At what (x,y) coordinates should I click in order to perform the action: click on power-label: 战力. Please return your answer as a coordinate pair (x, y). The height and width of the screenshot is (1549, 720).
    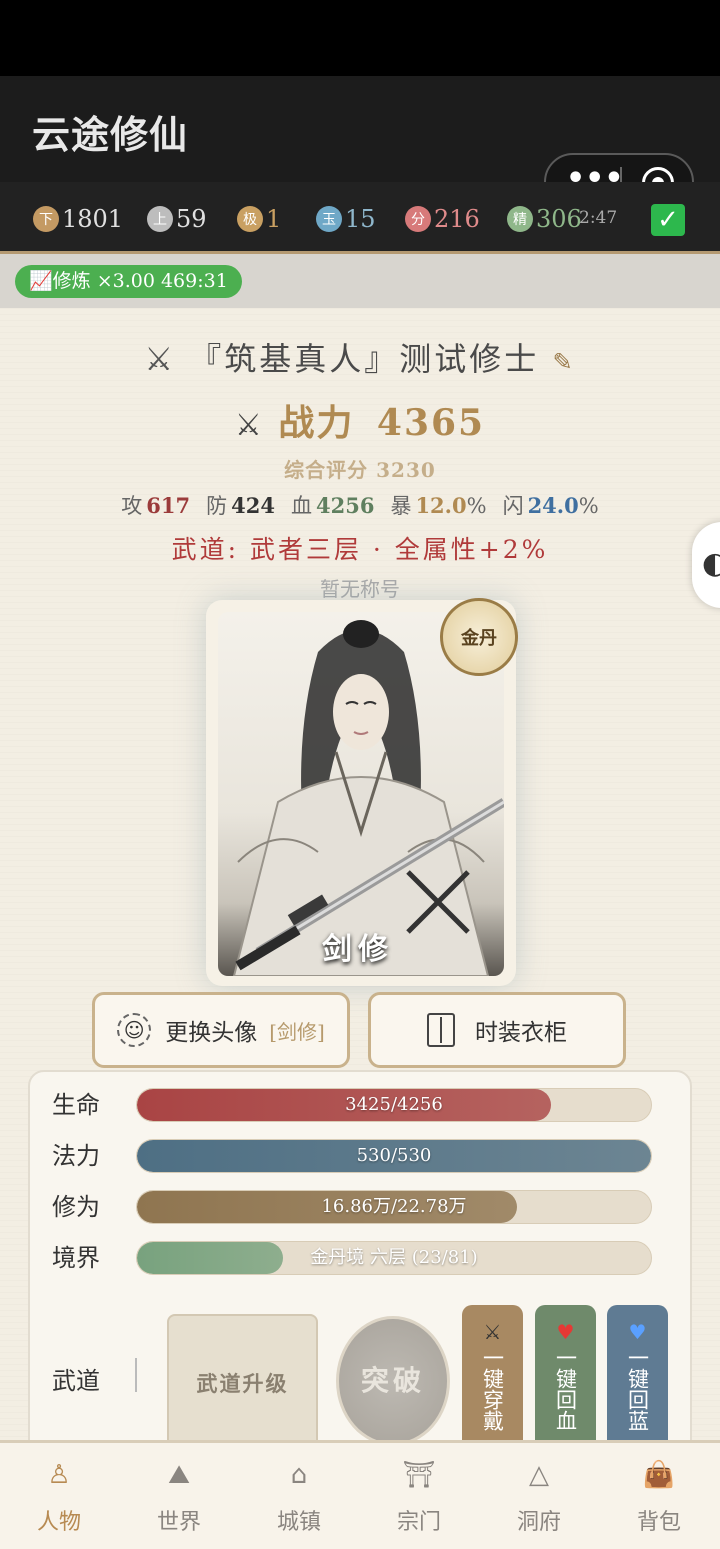
    Looking at the image, I should click on (316, 423).